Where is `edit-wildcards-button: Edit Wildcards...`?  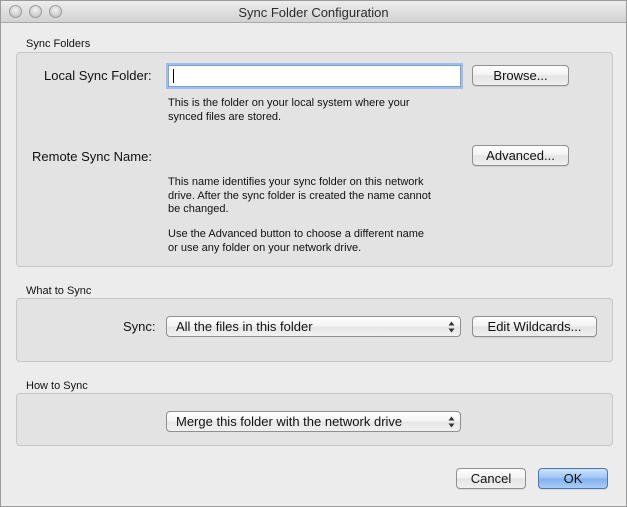
edit-wildcards-button: Edit Wildcards... is located at coordinates (534, 326).